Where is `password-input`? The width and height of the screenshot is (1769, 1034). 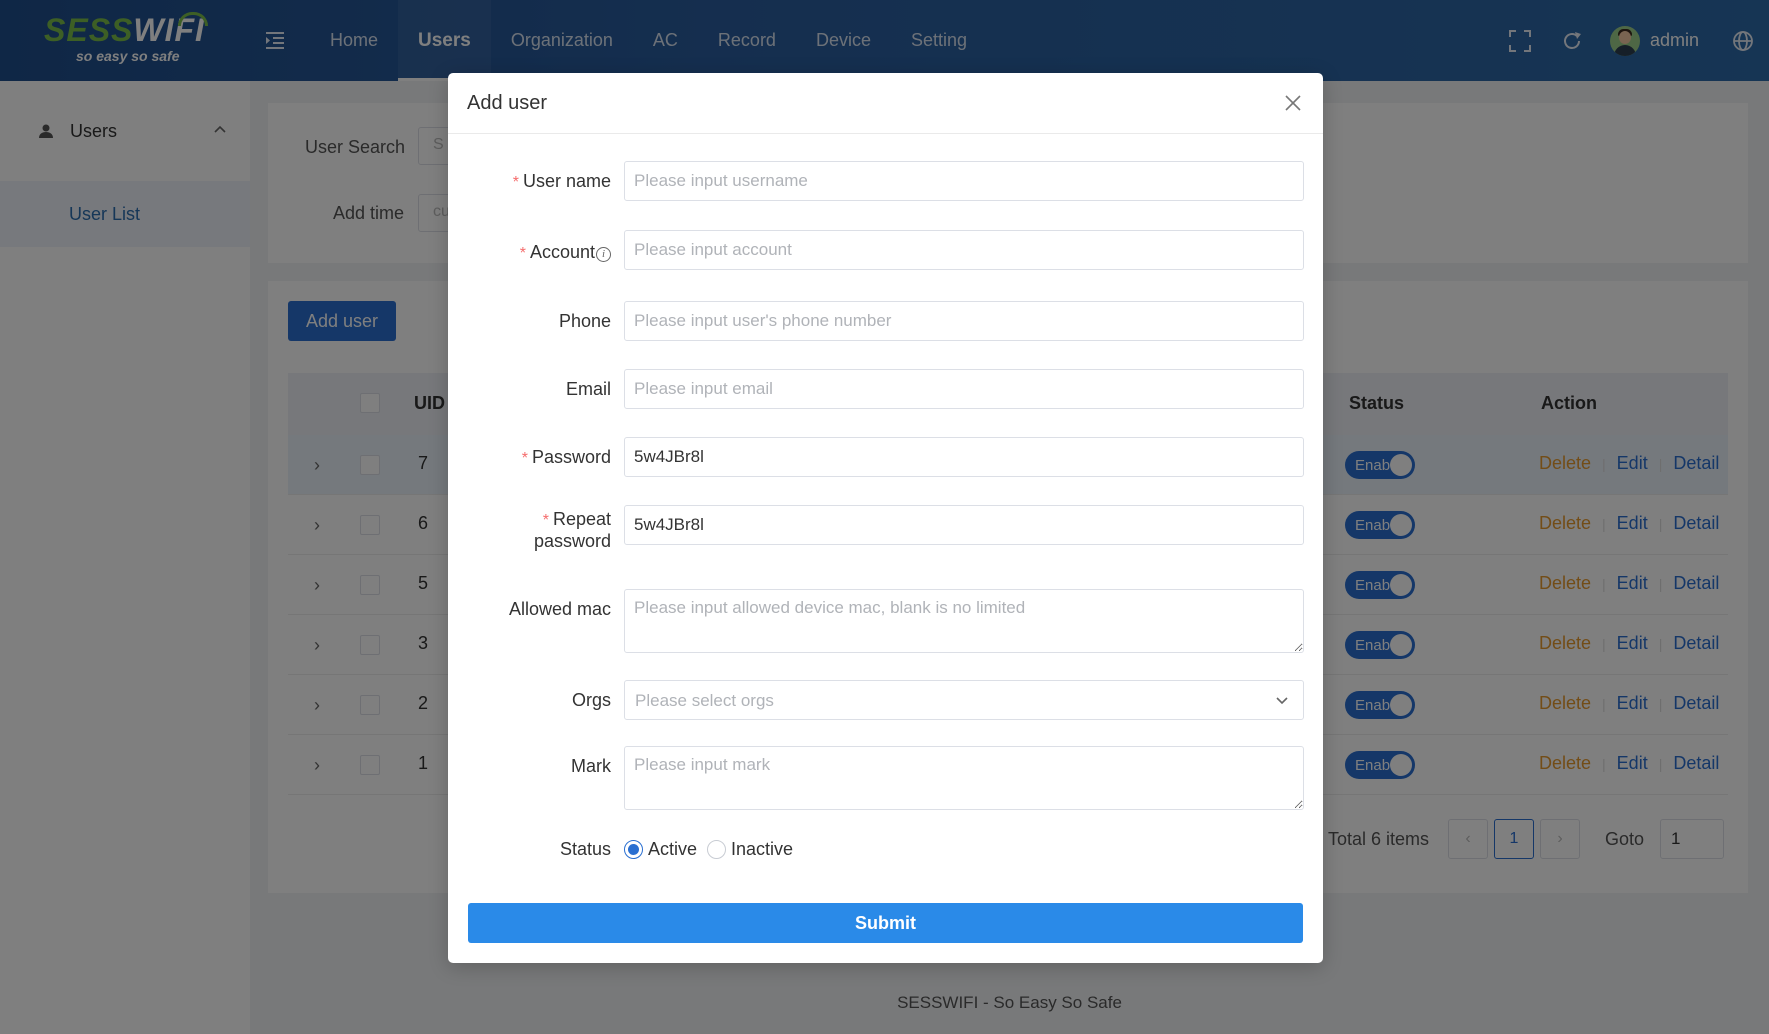 password-input is located at coordinates (964, 457).